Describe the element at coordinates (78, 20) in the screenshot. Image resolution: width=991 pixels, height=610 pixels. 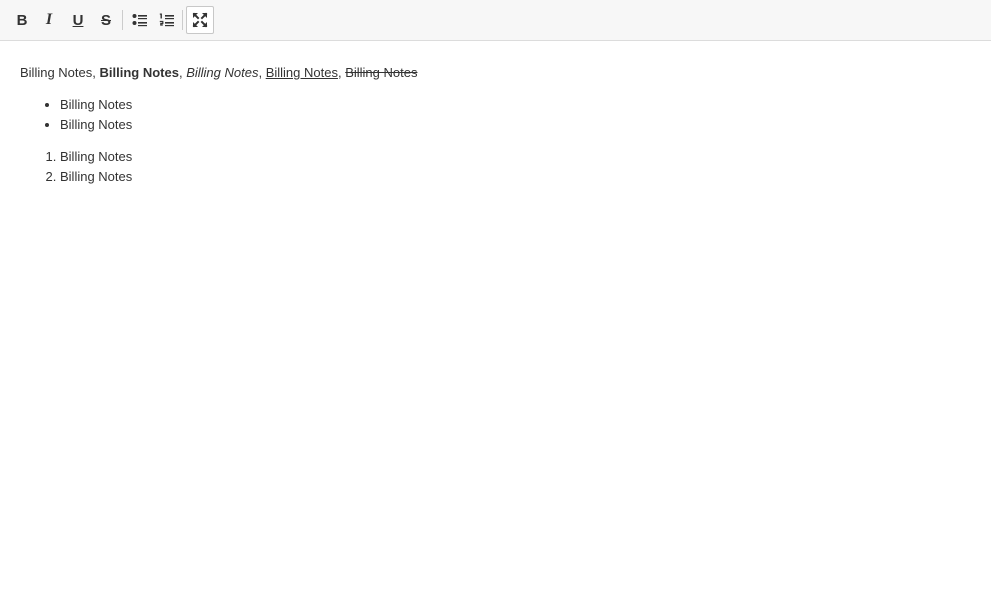
I see `underline-button: U` at that location.